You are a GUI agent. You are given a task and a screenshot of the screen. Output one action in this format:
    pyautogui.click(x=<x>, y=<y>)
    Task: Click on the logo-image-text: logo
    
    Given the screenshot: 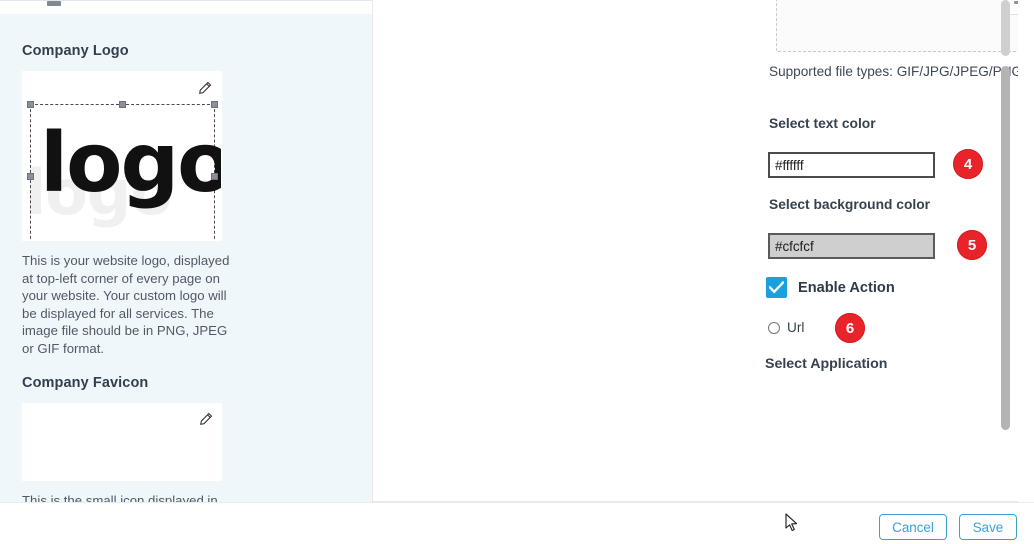 What is the action you would take?
    pyautogui.click(x=131, y=163)
    